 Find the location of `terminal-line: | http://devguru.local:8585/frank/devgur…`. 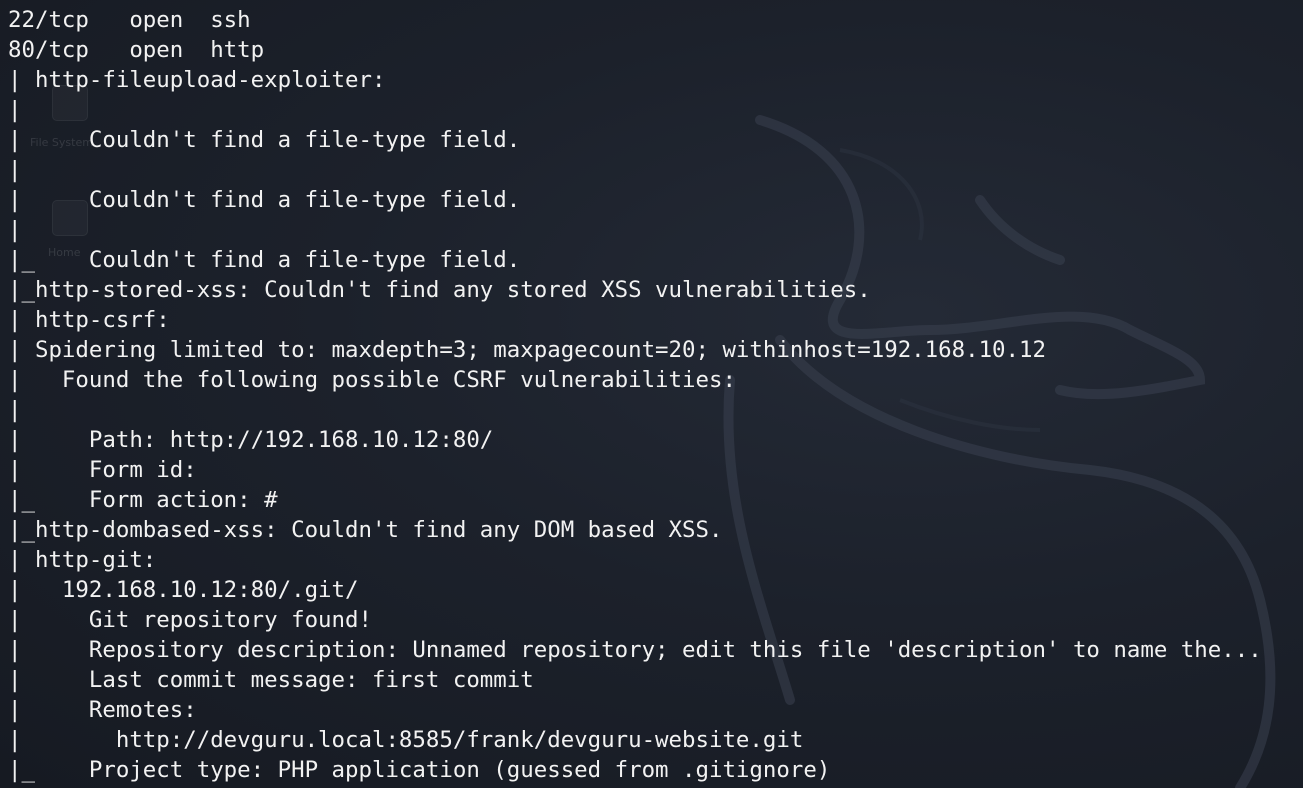

terminal-line: | http://devguru.local:8585/frank/devgur… is located at coordinates (406, 740).